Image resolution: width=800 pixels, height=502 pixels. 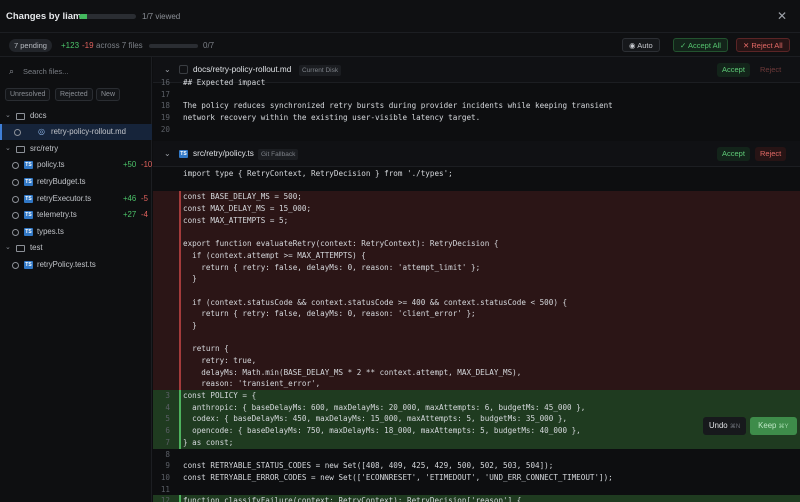 What do you see at coordinates (247, 209) in the screenshot?
I see `code-text: const MAX_DELAY_MS = 15_000;` at bounding box center [247, 209].